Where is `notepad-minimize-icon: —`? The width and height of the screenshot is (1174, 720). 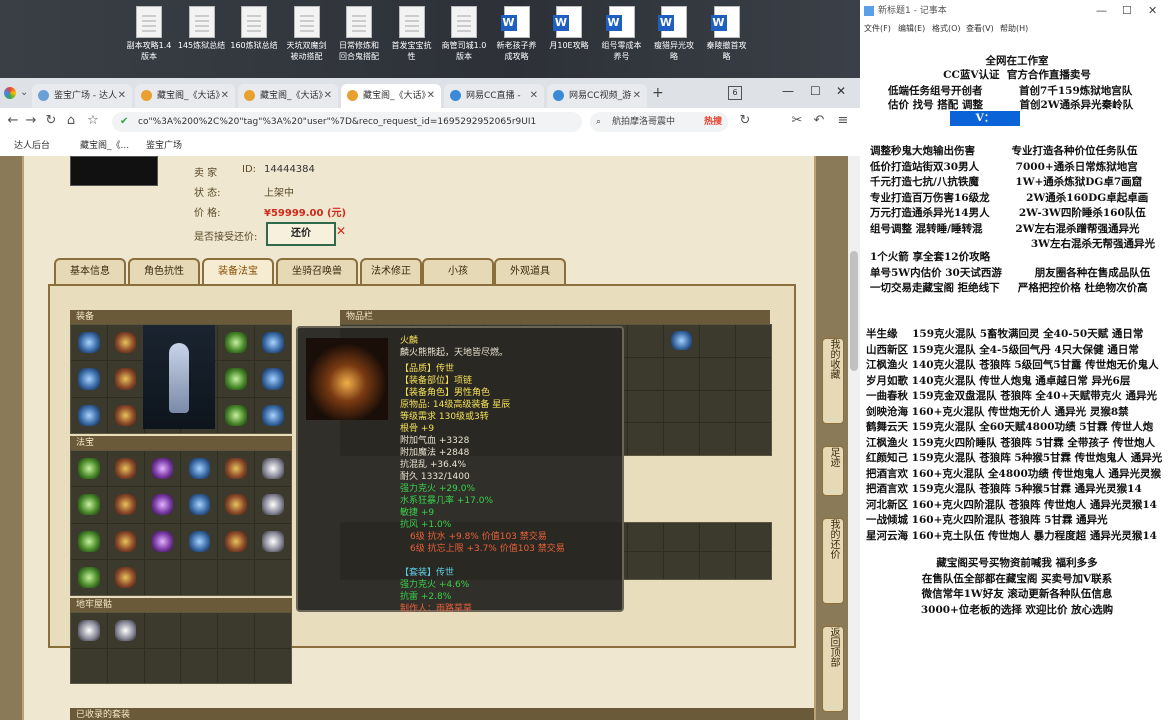 notepad-minimize-icon: — is located at coordinates (1101, 11).